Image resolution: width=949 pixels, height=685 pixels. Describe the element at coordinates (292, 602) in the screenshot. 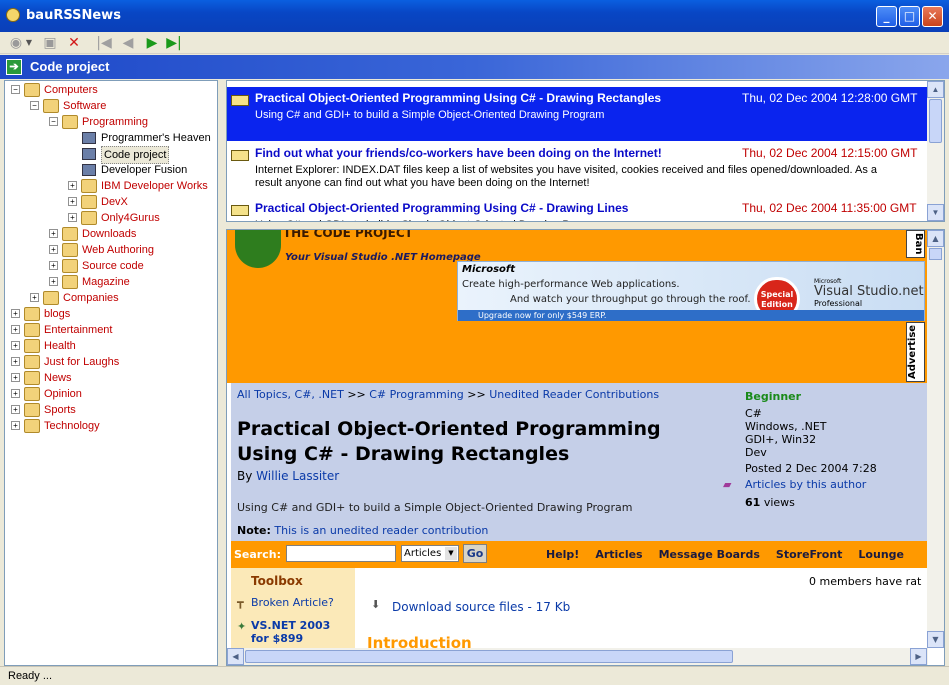

I see `broken-article-link: Broken Article?` at that location.